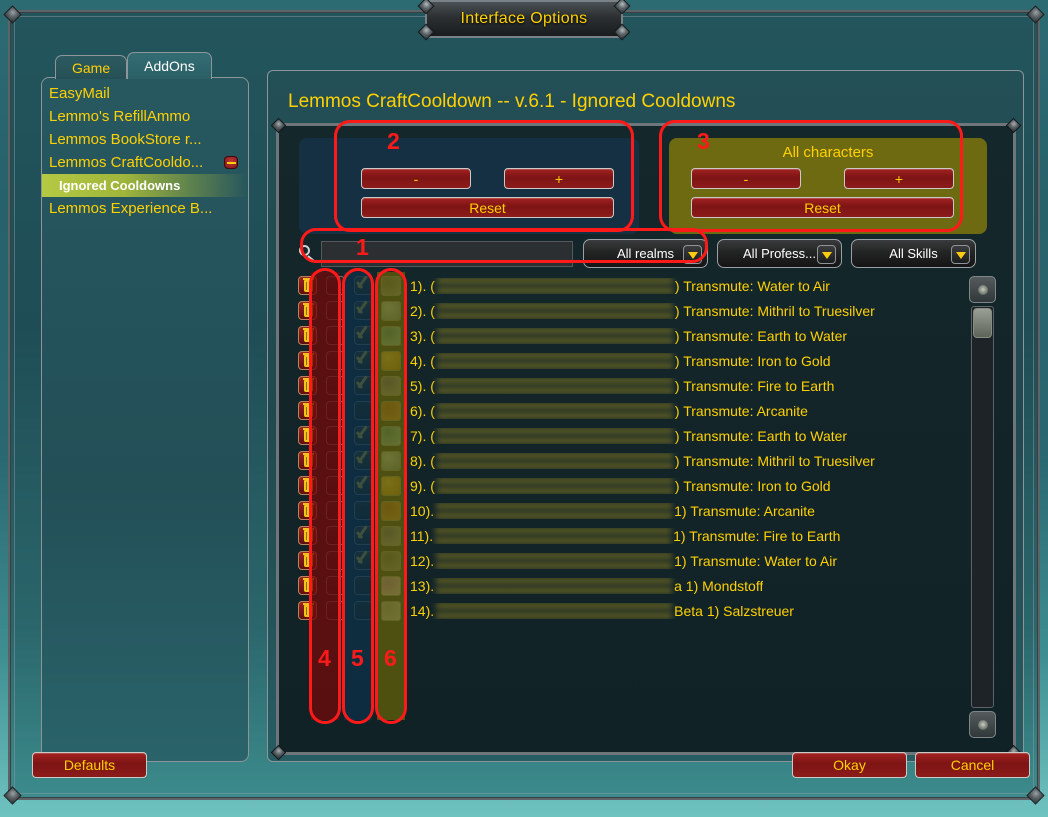 The width and height of the screenshot is (1048, 817). Describe the element at coordinates (972, 765) in the screenshot. I see `cancel-button: Cancel` at that location.